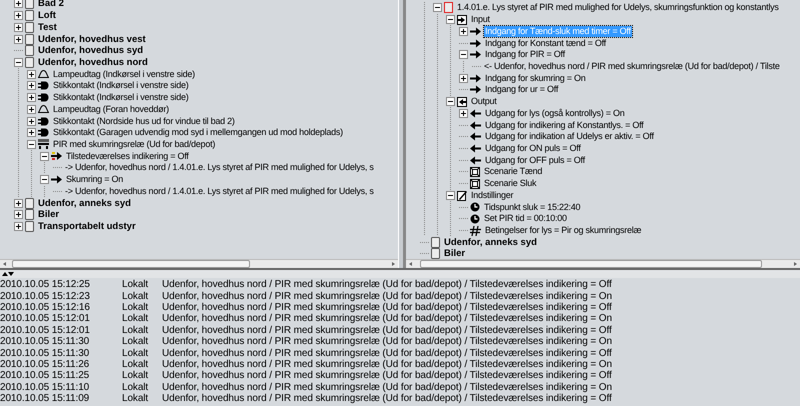 Image resolution: width=800 pixels, height=406 pixels. What do you see at coordinates (533, 148) in the screenshot?
I see `tree-item: Udgang for ON puls = Off` at bounding box center [533, 148].